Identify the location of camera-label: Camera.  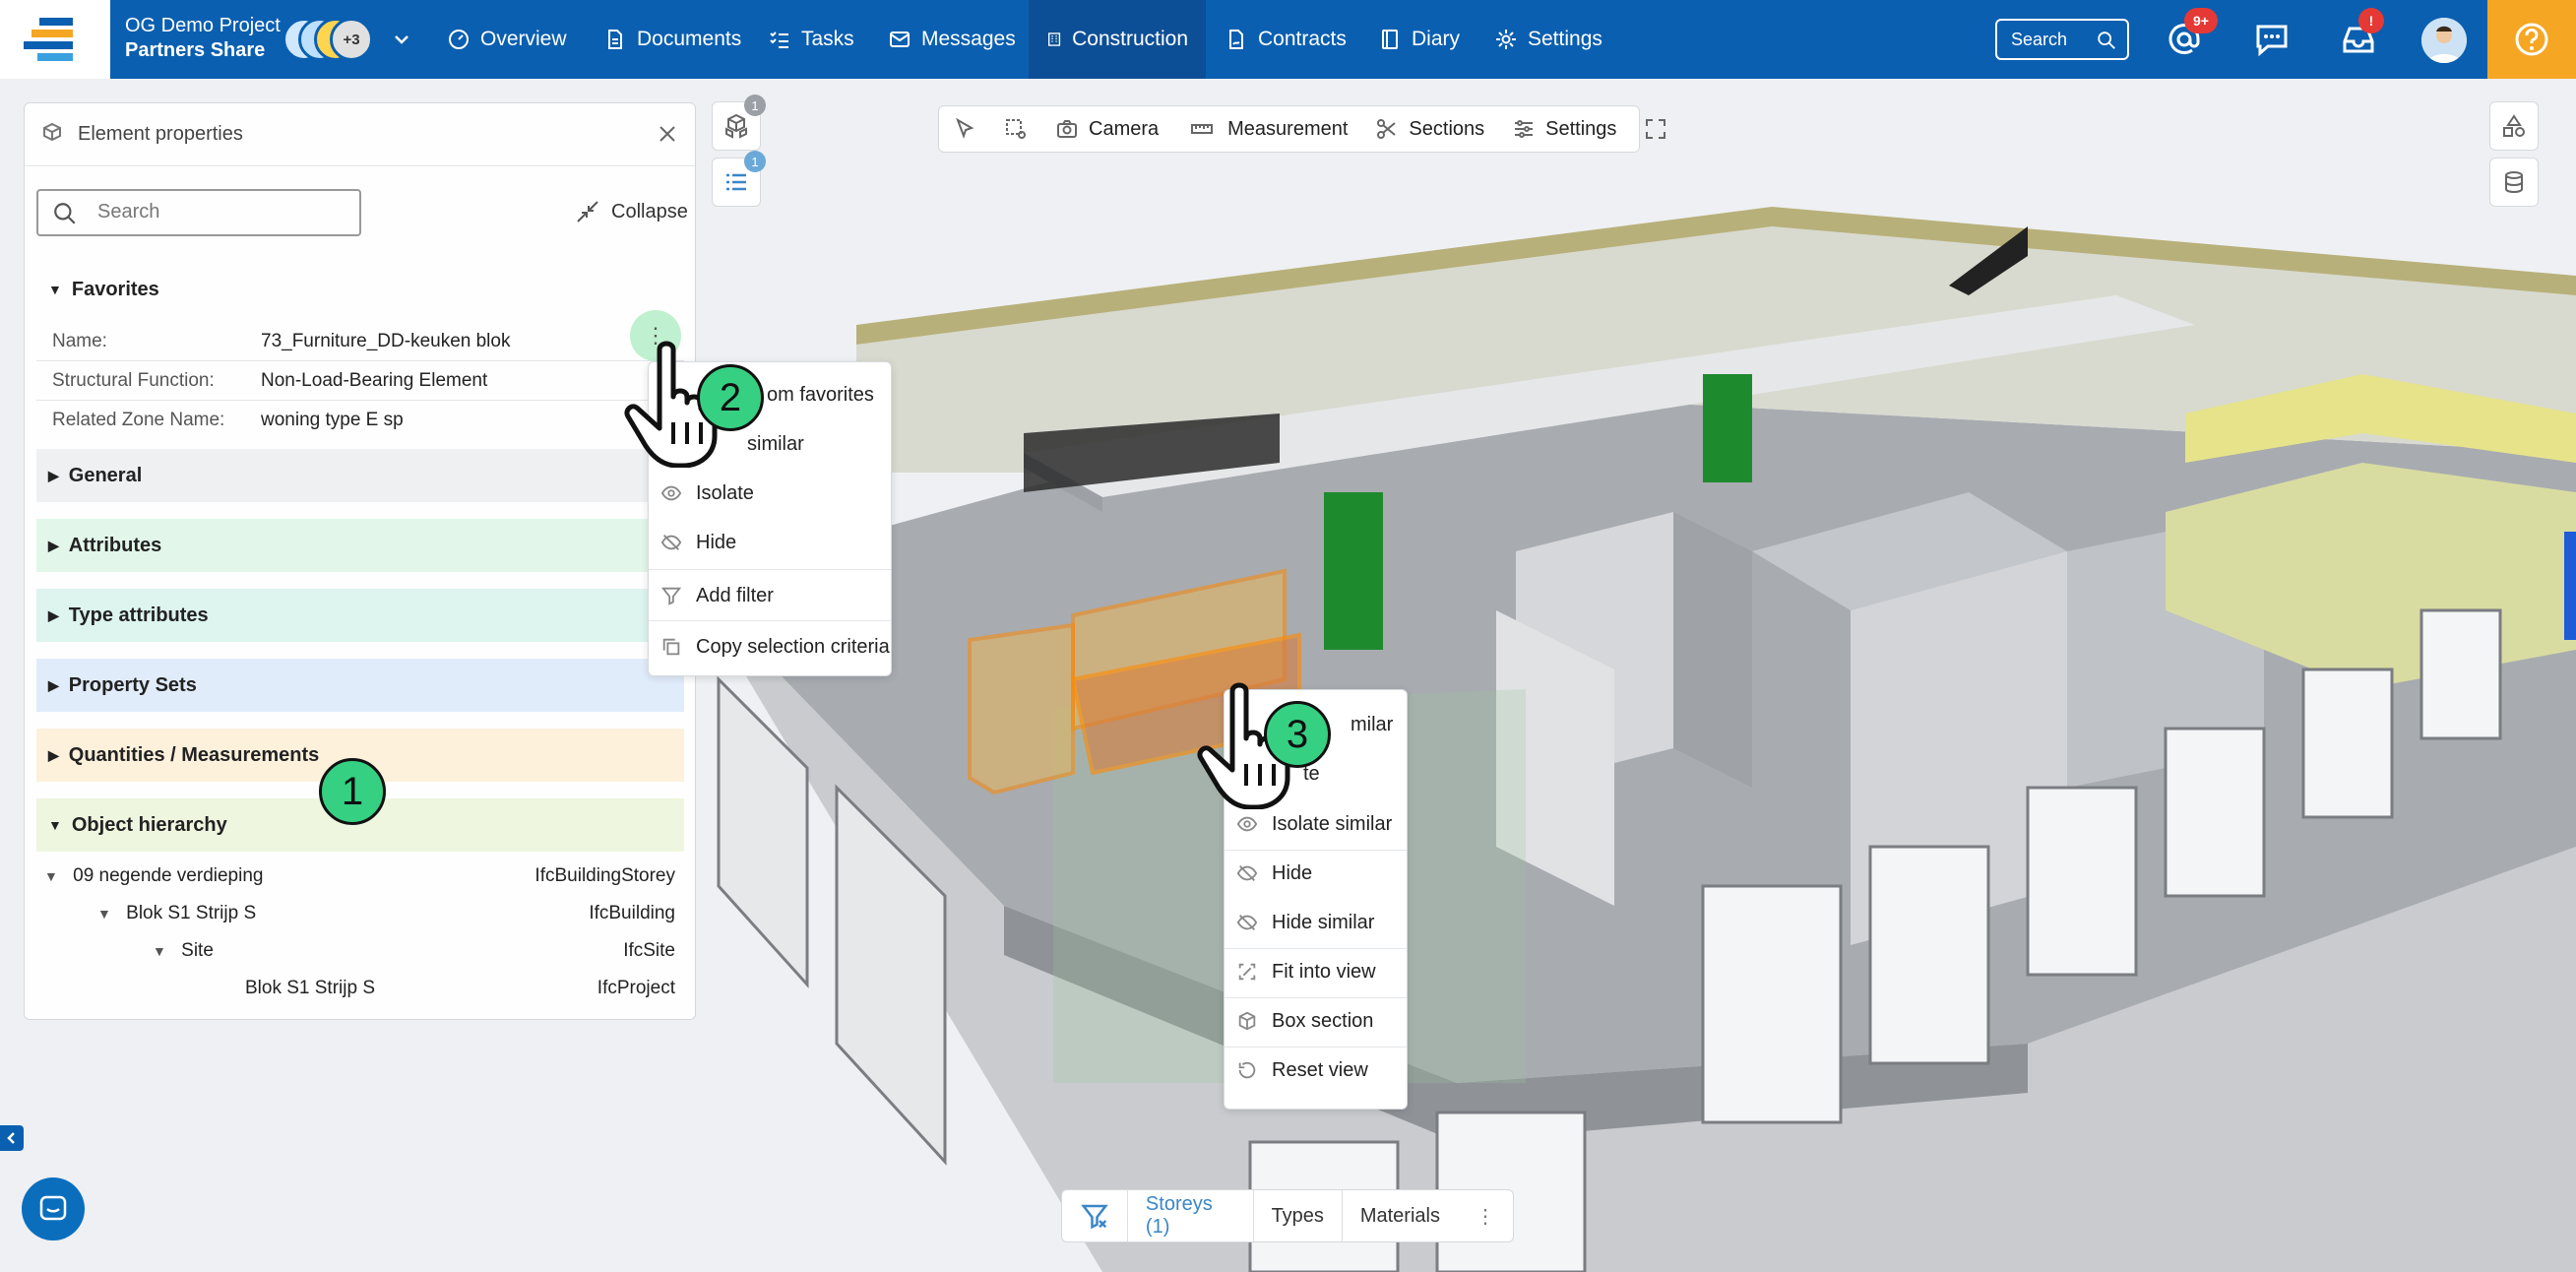
(1124, 129).